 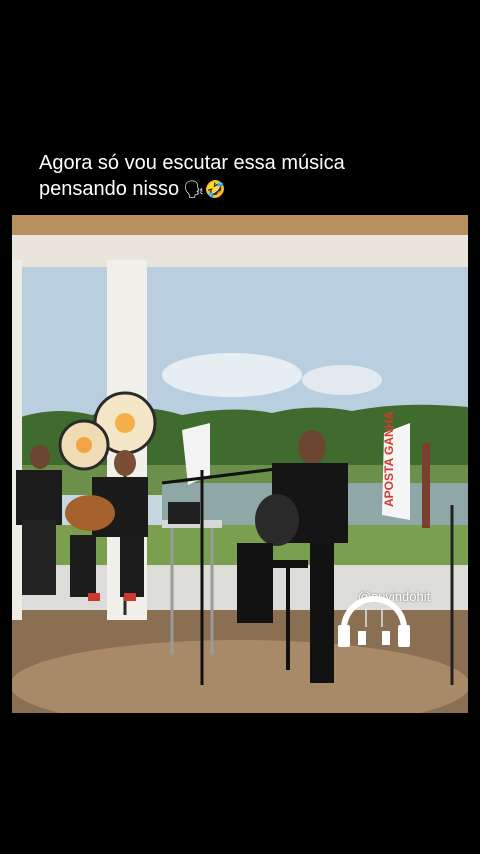 What do you see at coordinates (204, 190) in the screenshot?
I see `caption-emojis: 🗣🤣` at bounding box center [204, 190].